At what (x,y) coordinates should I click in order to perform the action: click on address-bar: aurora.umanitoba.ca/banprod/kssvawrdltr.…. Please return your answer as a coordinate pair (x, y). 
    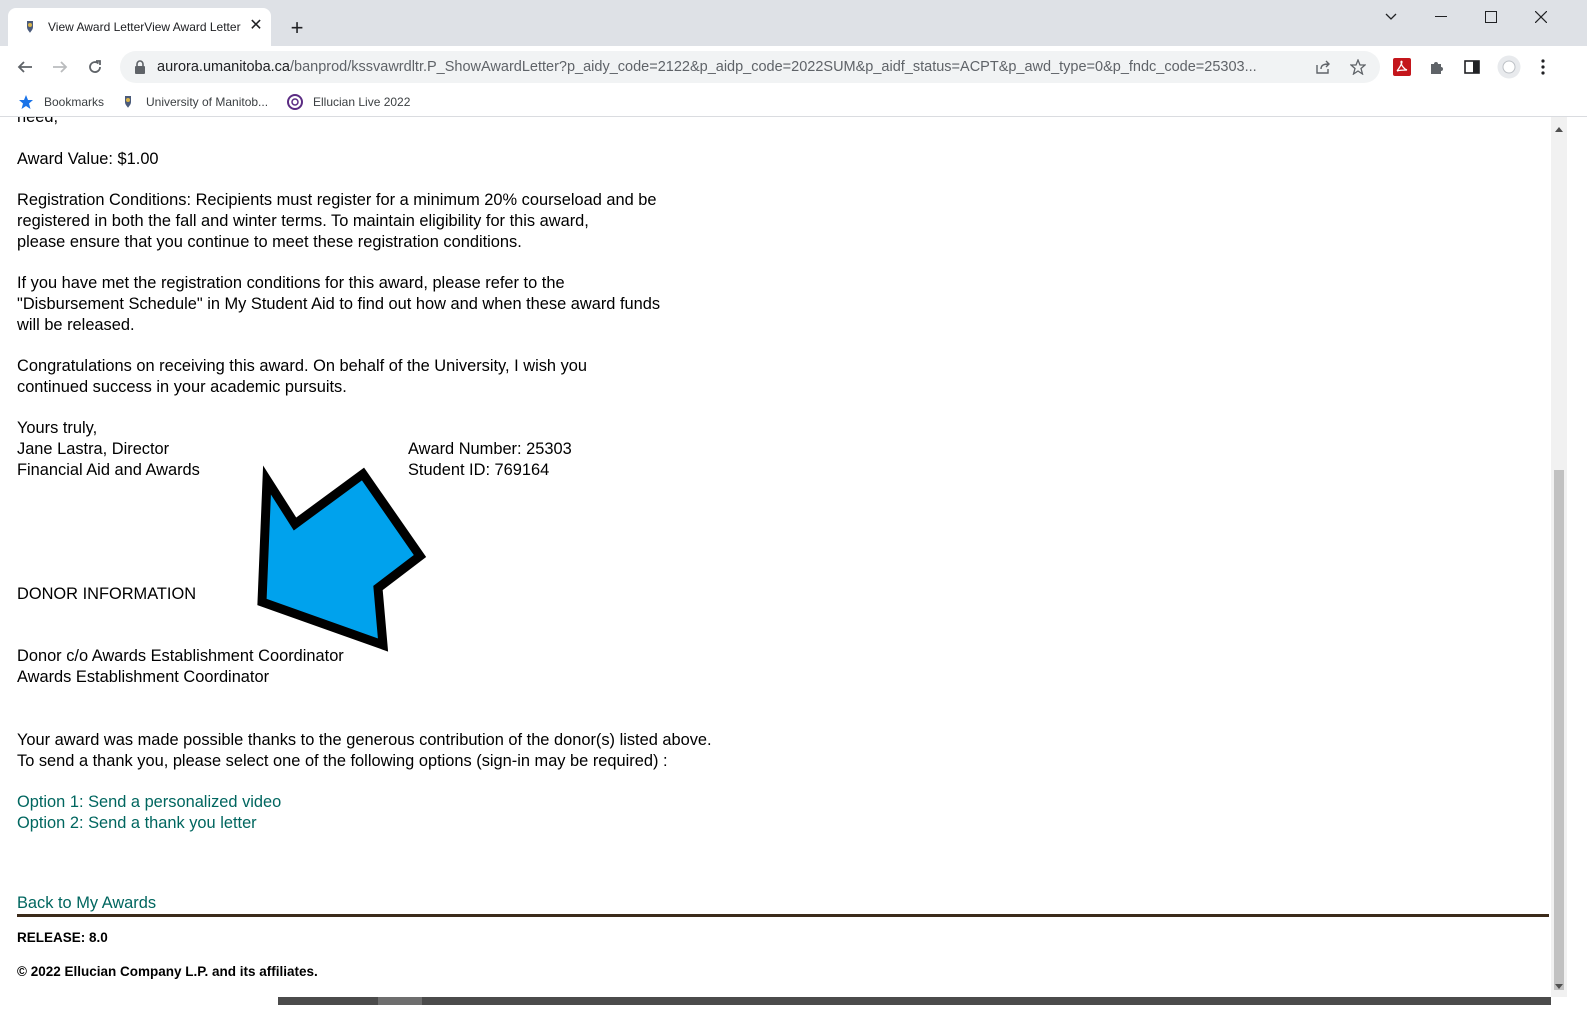
    Looking at the image, I should click on (750, 67).